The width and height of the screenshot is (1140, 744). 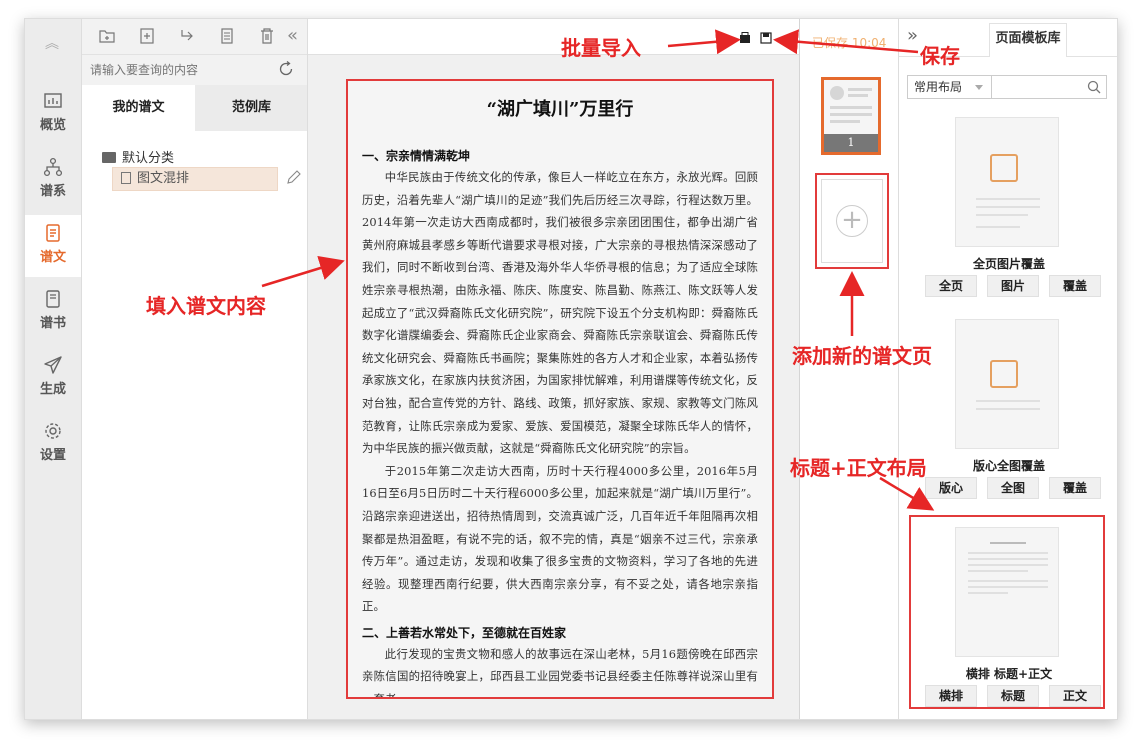 What do you see at coordinates (53, 246) in the screenshot?
I see `nav-item-genealogy-text: 谱文` at bounding box center [53, 246].